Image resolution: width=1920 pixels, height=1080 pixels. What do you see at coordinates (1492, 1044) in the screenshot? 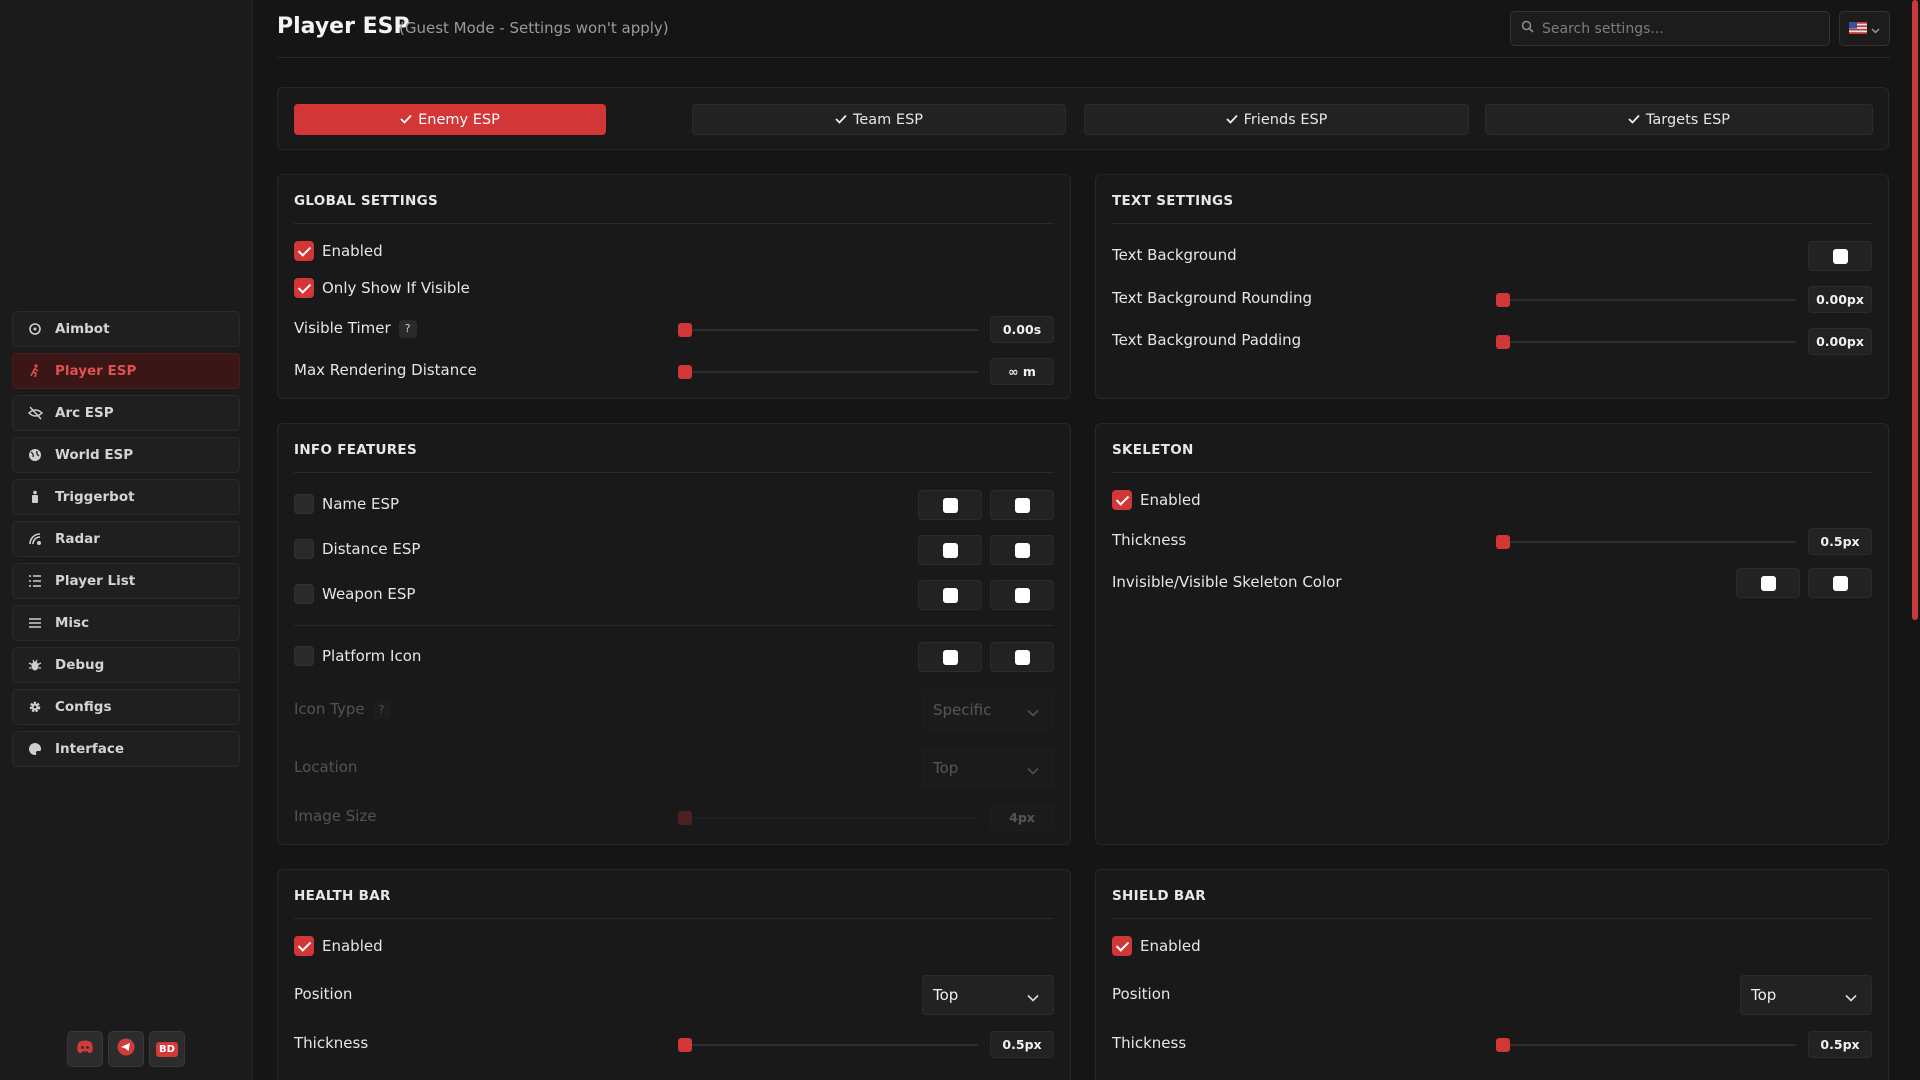
I see `shield-thickness-row: Thickness 0.5px` at bounding box center [1492, 1044].